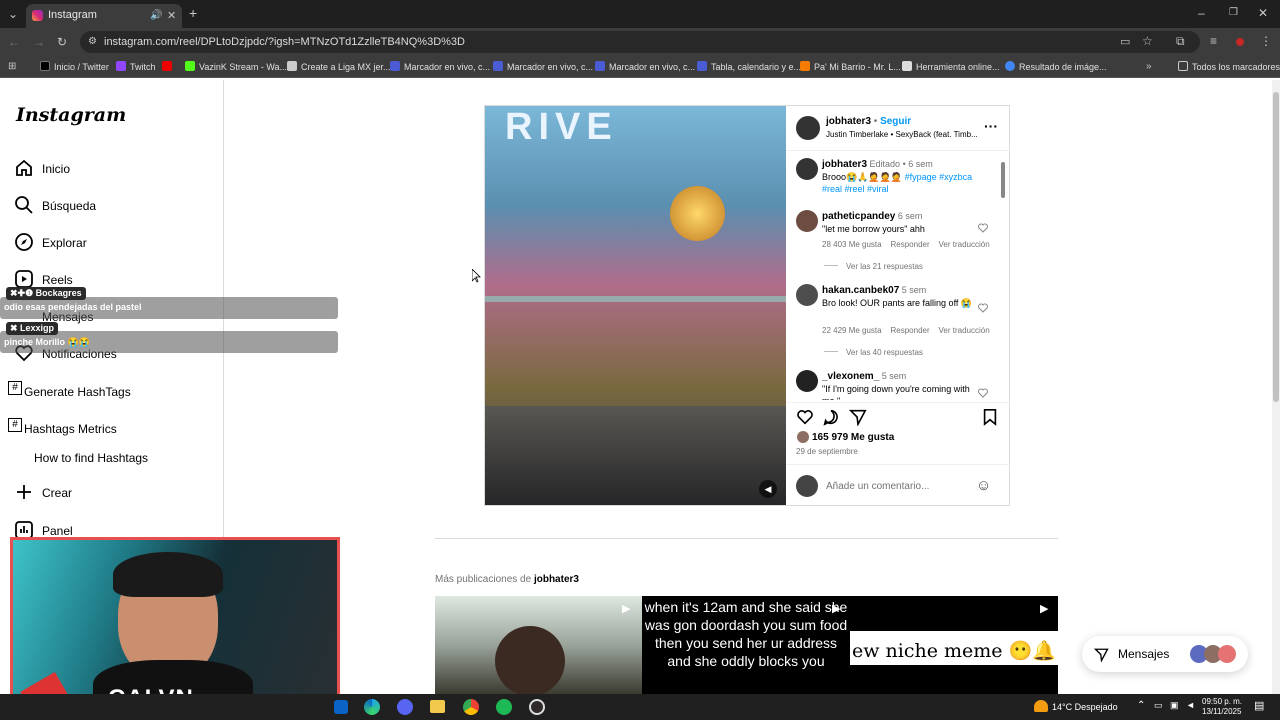 The height and width of the screenshot is (720, 1280). Describe the element at coordinates (990, 417) in the screenshot. I see `save-icon` at that location.